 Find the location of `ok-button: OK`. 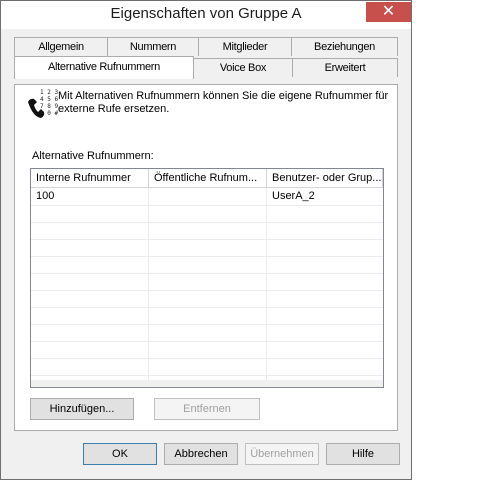

ok-button: OK is located at coordinates (120, 454).